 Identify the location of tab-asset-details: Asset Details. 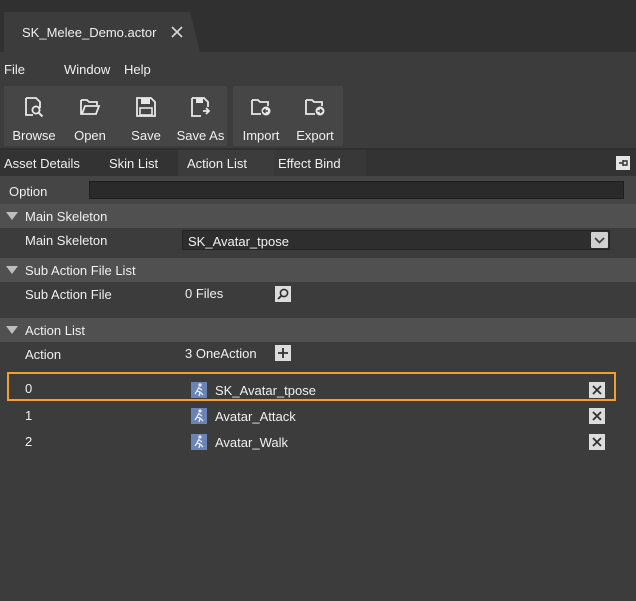
(42, 163).